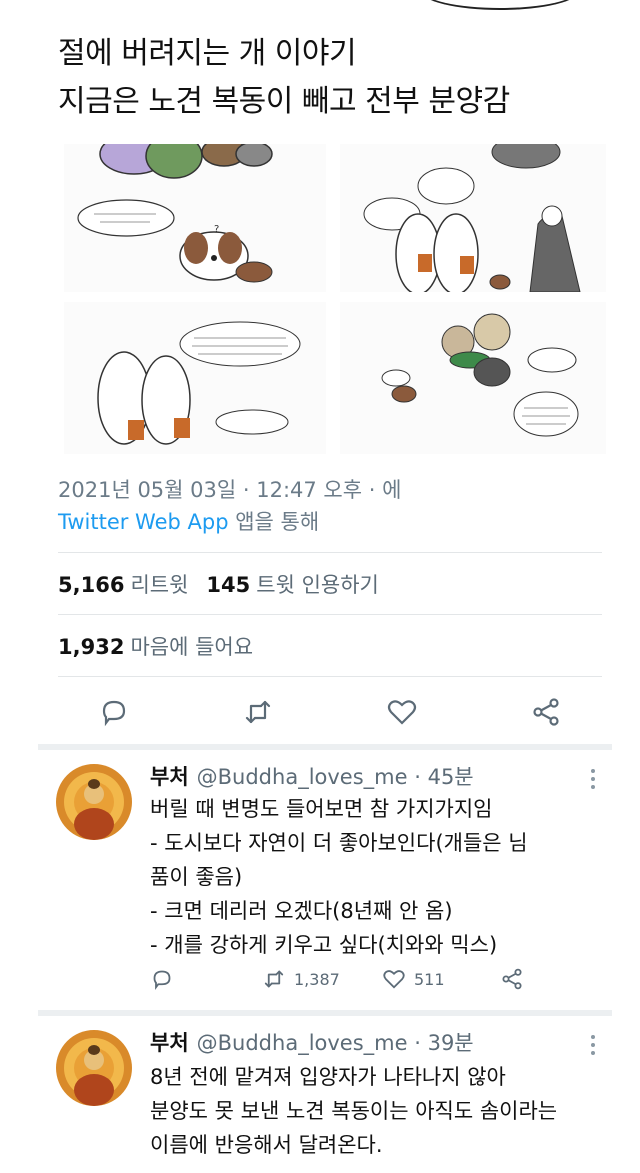  Describe the element at coordinates (354, 1111) in the screenshot. I see `reply-line: 분양도 못 보낸 노견 복동이는 아직도 솜이라는` at that location.